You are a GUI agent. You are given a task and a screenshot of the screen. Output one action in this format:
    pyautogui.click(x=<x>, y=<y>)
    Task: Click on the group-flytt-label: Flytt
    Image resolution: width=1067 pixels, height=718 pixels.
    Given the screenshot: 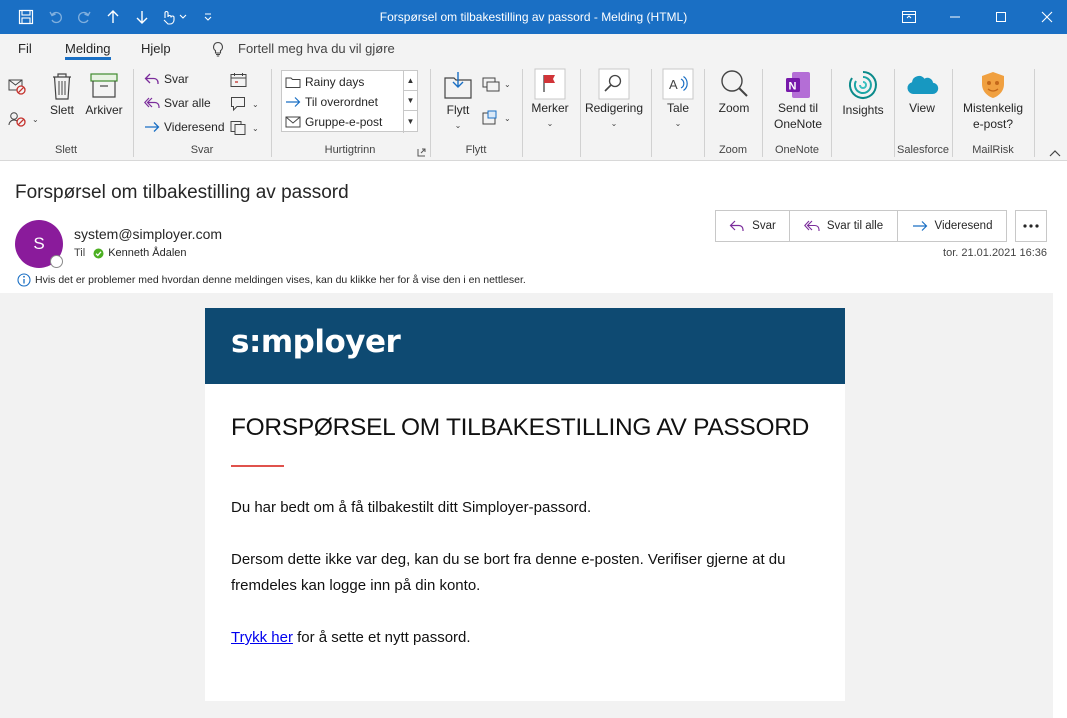 What is the action you would take?
    pyautogui.click(x=476, y=150)
    